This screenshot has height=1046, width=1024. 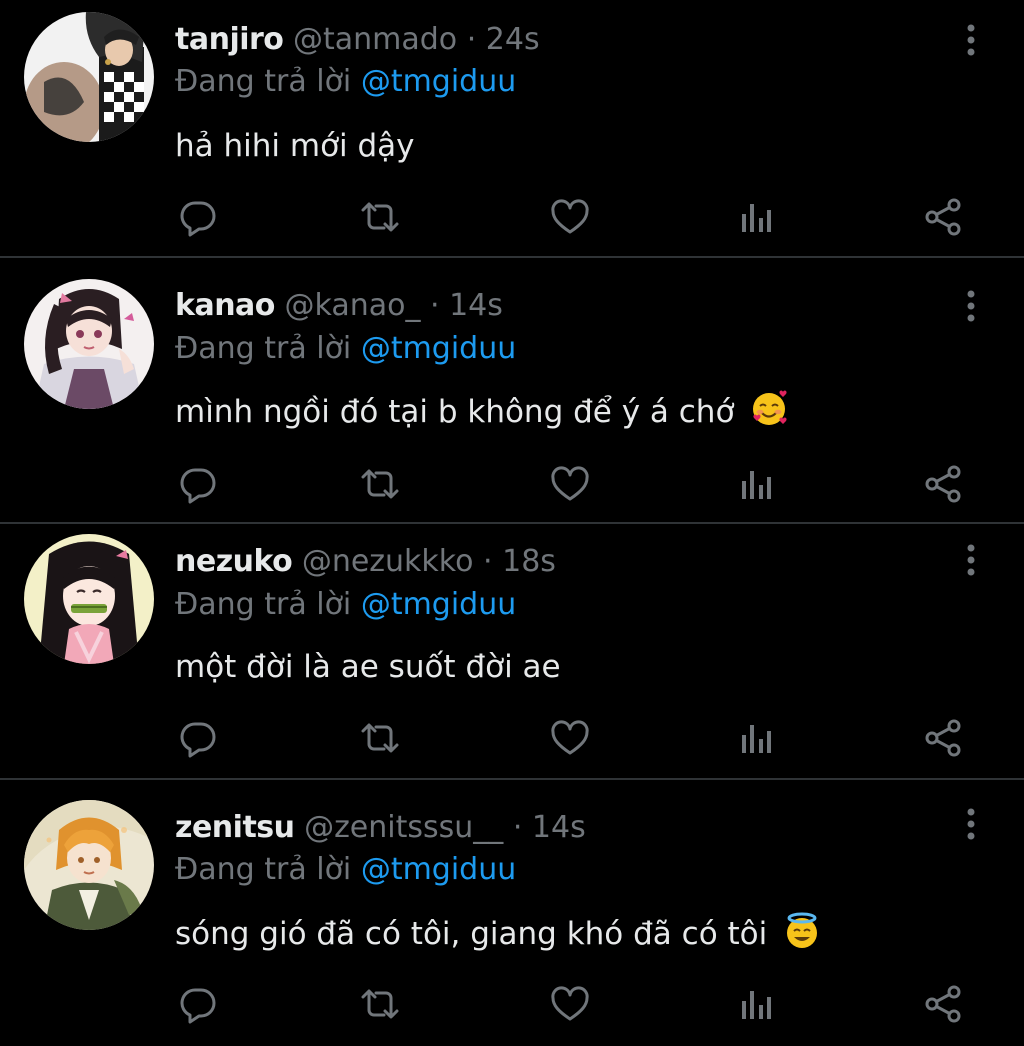 I want to click on user-handle: @nezukkko, so click(x=388, y=561).